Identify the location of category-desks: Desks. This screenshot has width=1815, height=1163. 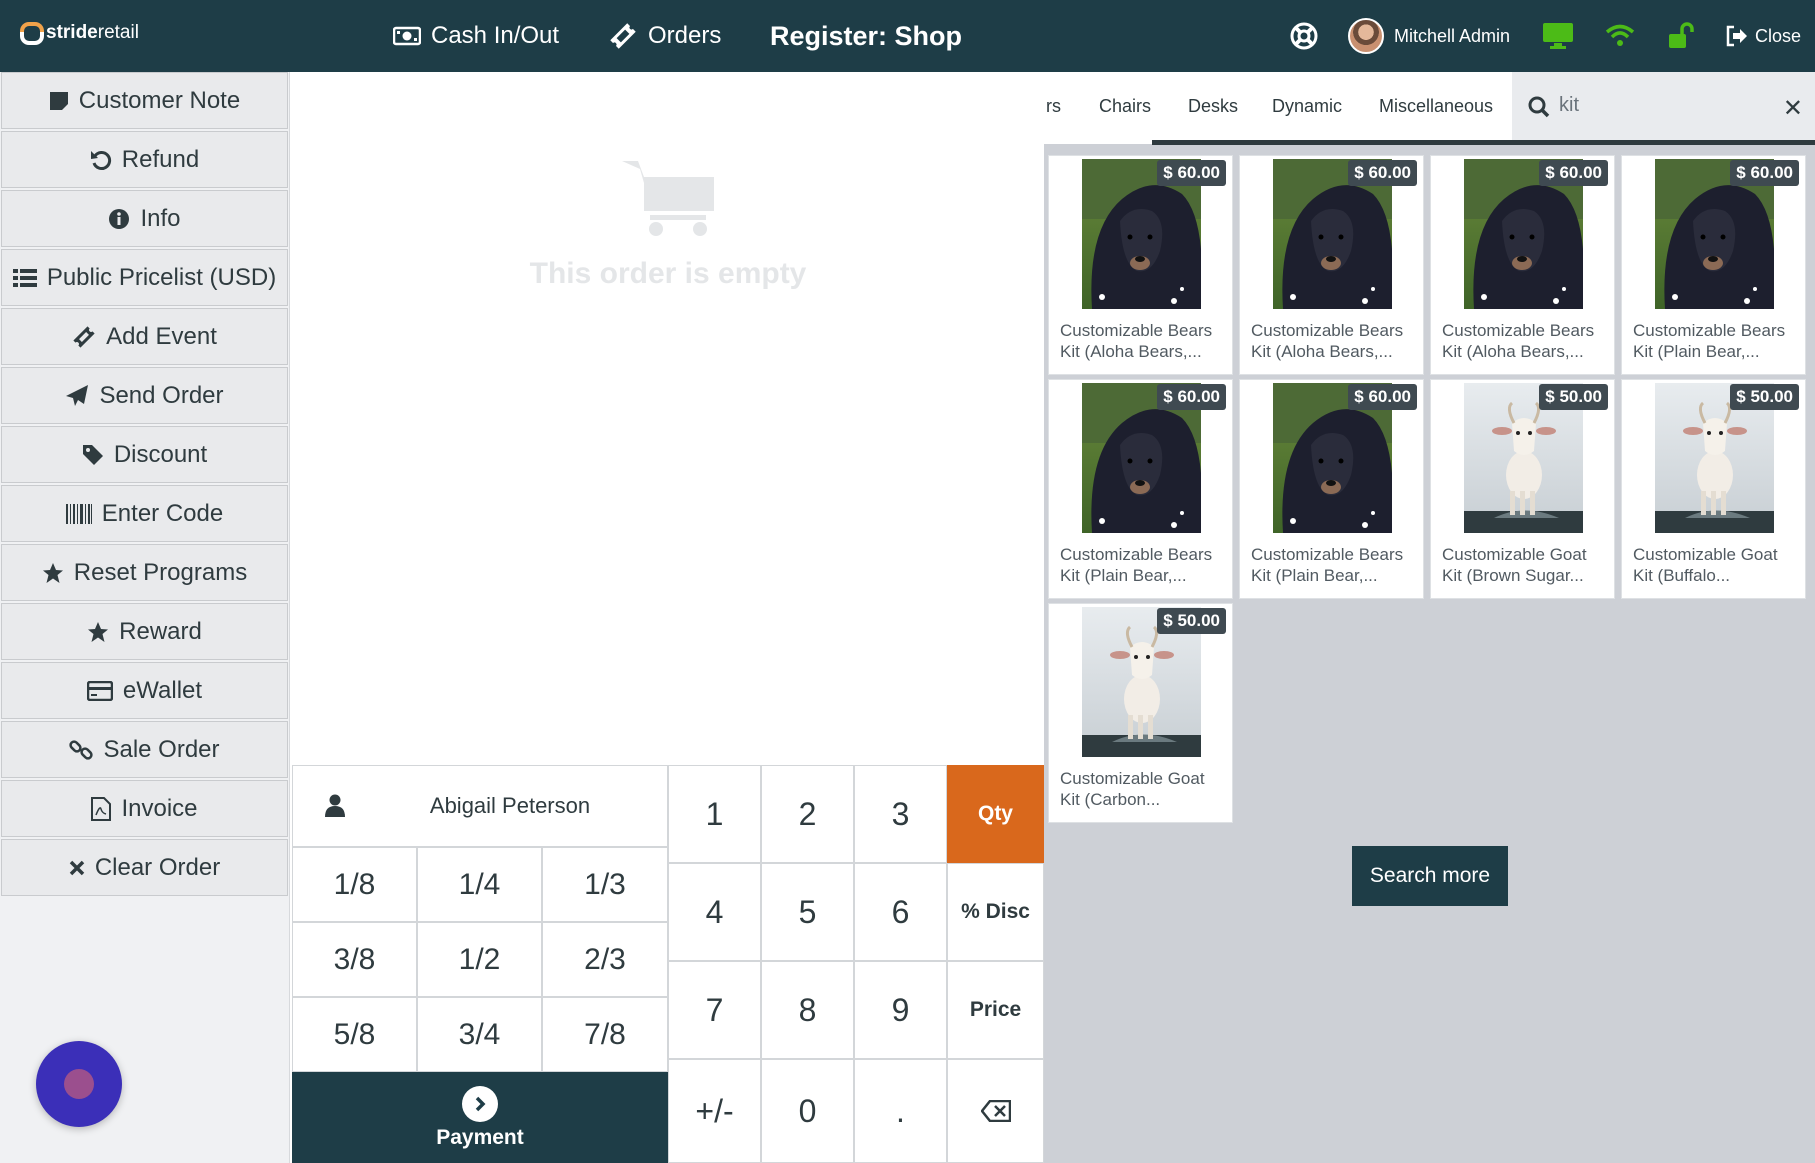
(1213, 106).